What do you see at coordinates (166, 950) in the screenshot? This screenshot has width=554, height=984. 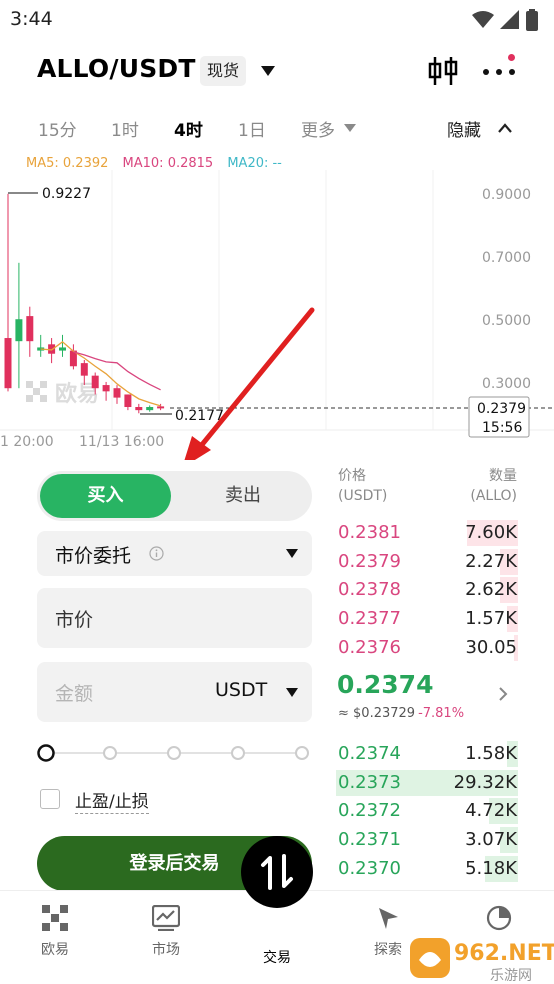 I see `nav-label: 市场` at bounding box center [166, 950].